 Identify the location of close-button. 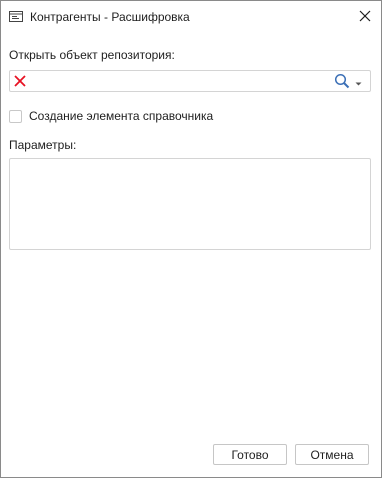
(365, 17).